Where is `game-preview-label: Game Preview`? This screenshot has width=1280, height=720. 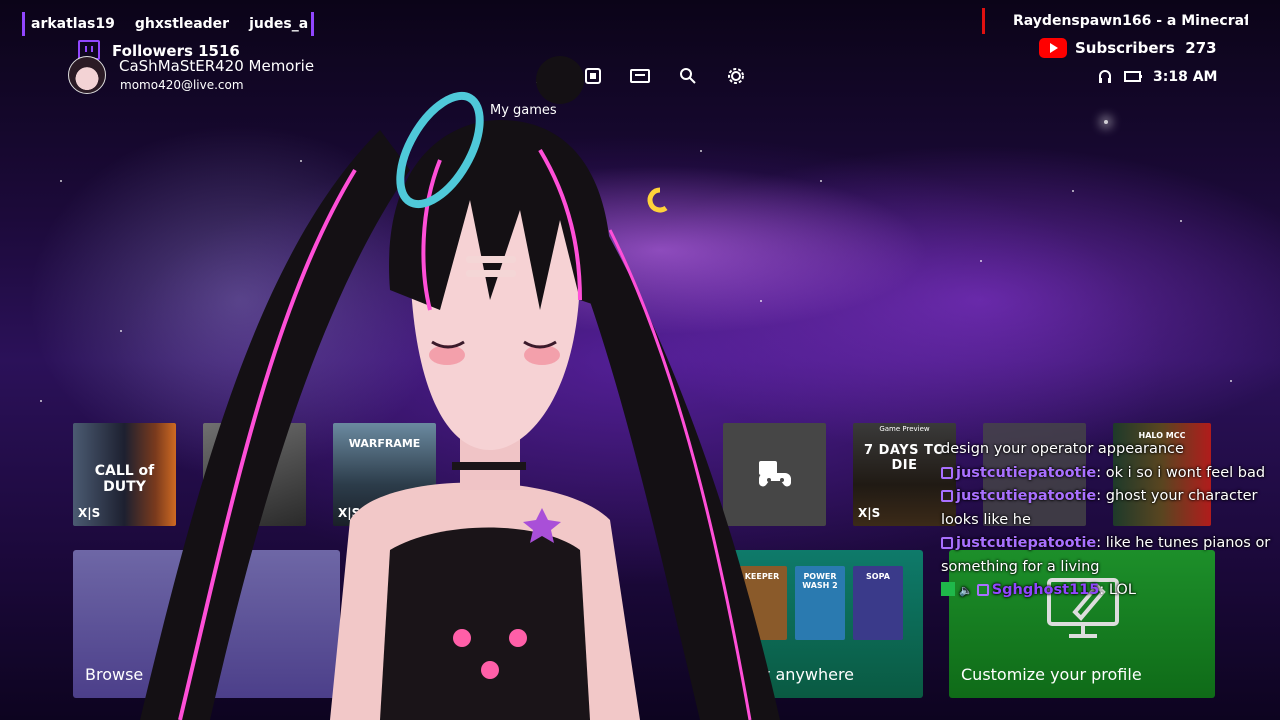
game-preview-label: Game Preview is located at coordinates (904, 429).